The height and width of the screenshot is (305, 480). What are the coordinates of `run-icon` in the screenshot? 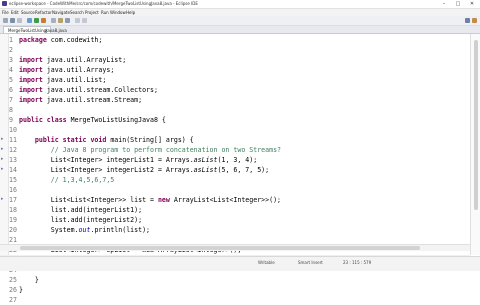 It's located at (36, 20).